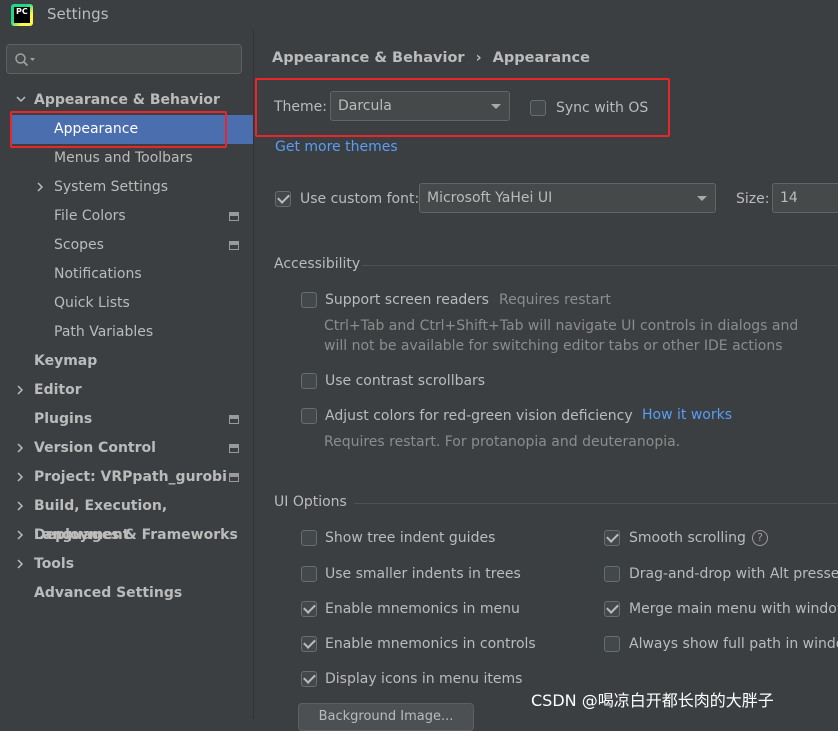  I want to click on theme-dropdown: Darcula, so click(420, 106).